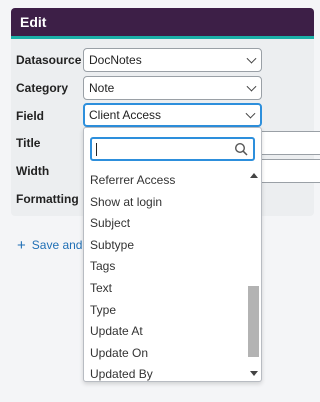 Image resolution: width=320 pixels, height=402 pixels. What do you see at coordinates (291, 143) in the screenshot?
I see `title-input` at bounding box center [291, 143].